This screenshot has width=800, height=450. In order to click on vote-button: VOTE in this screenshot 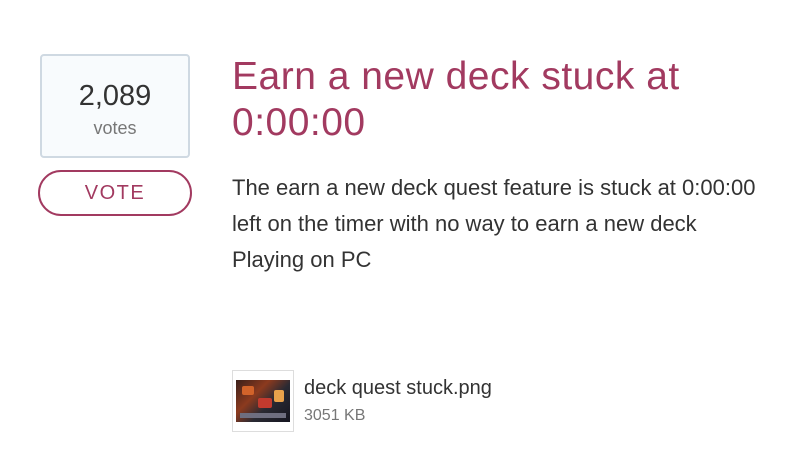, I will do `click(115, 193)`.